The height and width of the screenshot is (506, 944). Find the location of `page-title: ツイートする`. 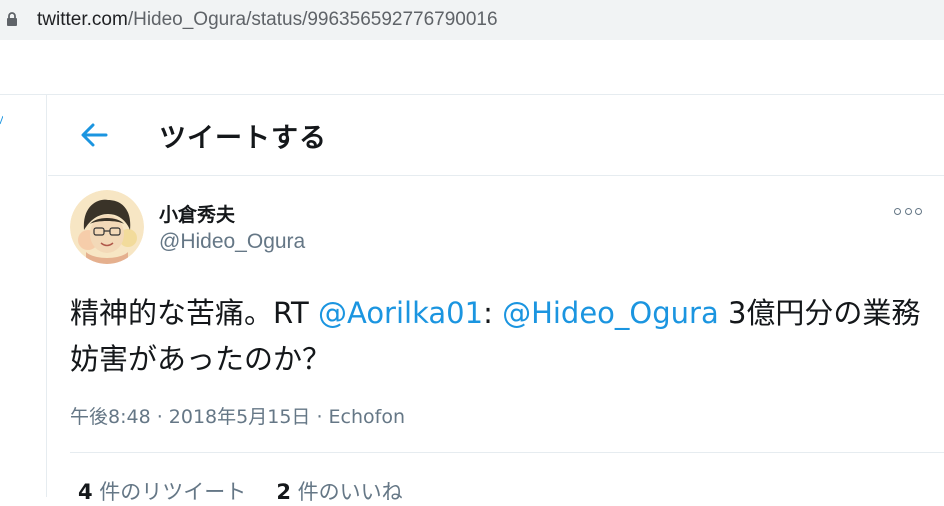

page-title: ツイートする is located at coordinates (243, 138).